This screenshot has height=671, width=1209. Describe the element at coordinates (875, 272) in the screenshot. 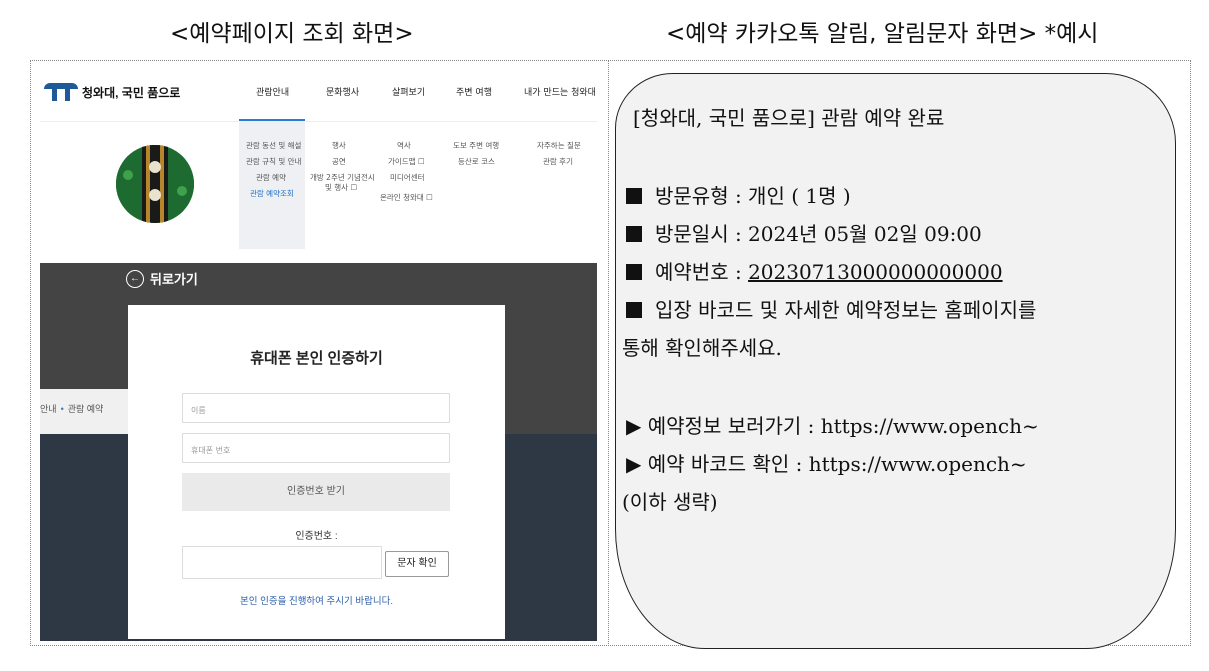

I see `reservation-number-link: 20230713000000000000` at that location.